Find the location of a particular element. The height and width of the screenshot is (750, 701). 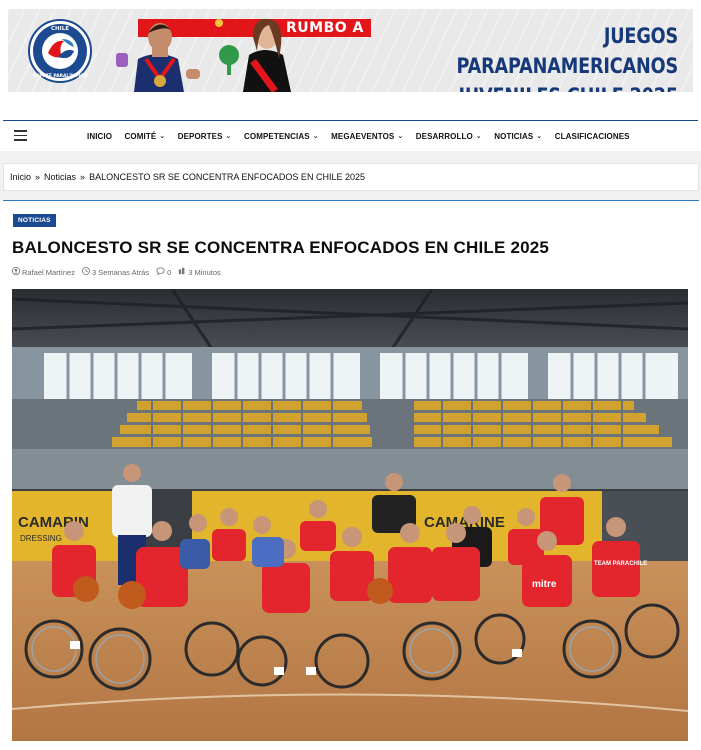

nav-item-label: DEPORTES is located at coordinates (200, 136).